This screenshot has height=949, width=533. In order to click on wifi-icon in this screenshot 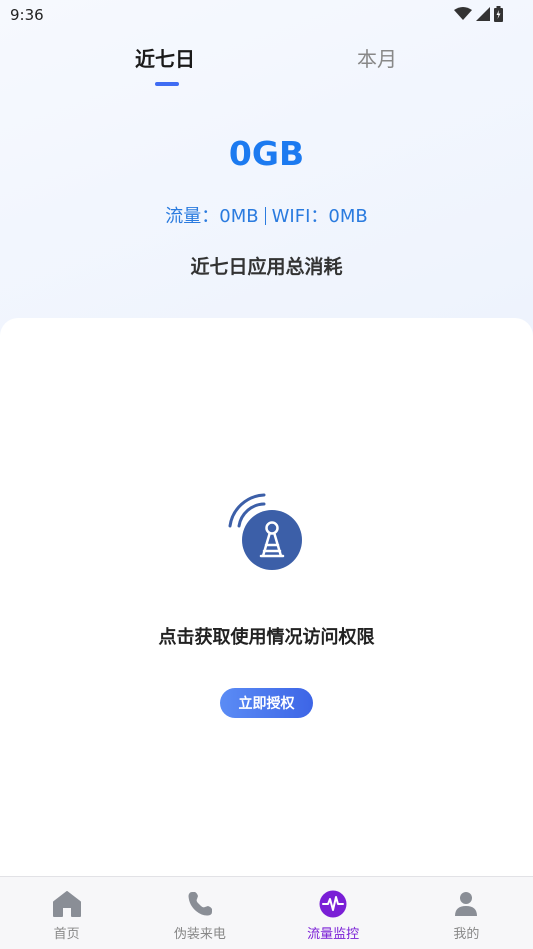, I will do `click(463, 13)`.